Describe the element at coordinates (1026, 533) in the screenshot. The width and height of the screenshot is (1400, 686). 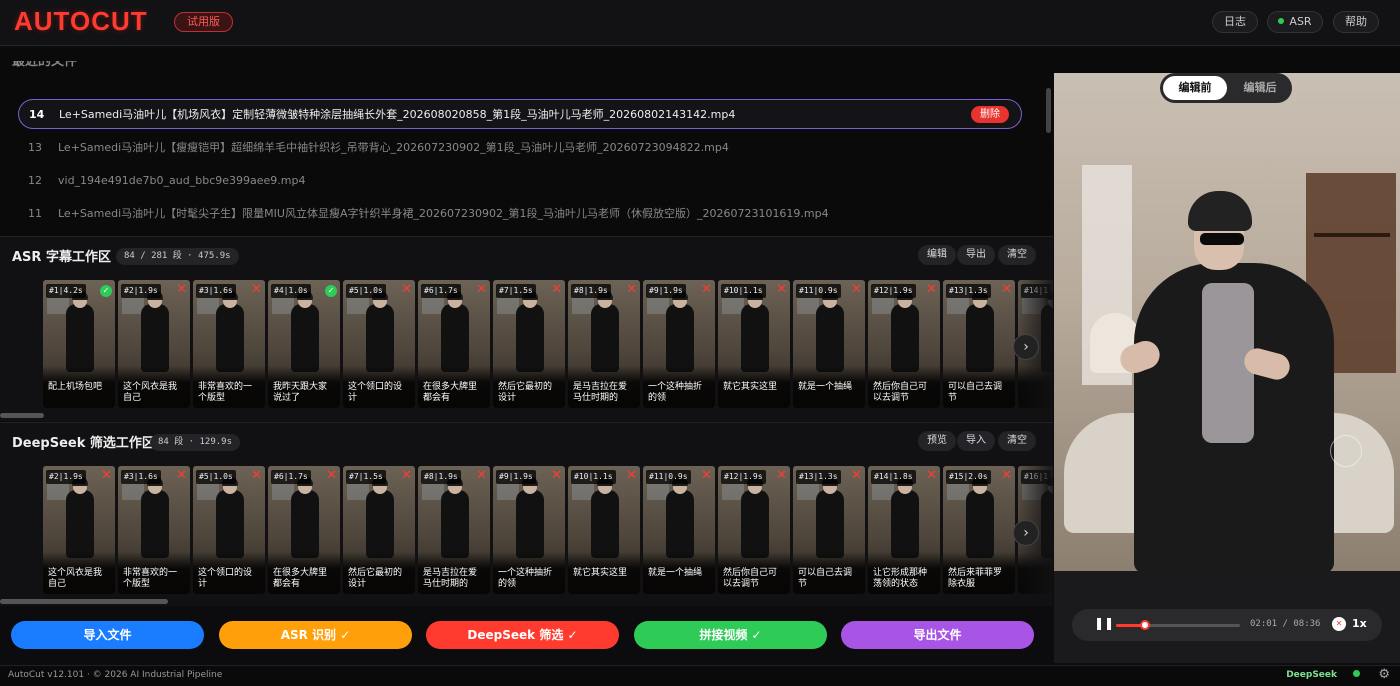
I see `deepseek-next-icon: ›` at that location.